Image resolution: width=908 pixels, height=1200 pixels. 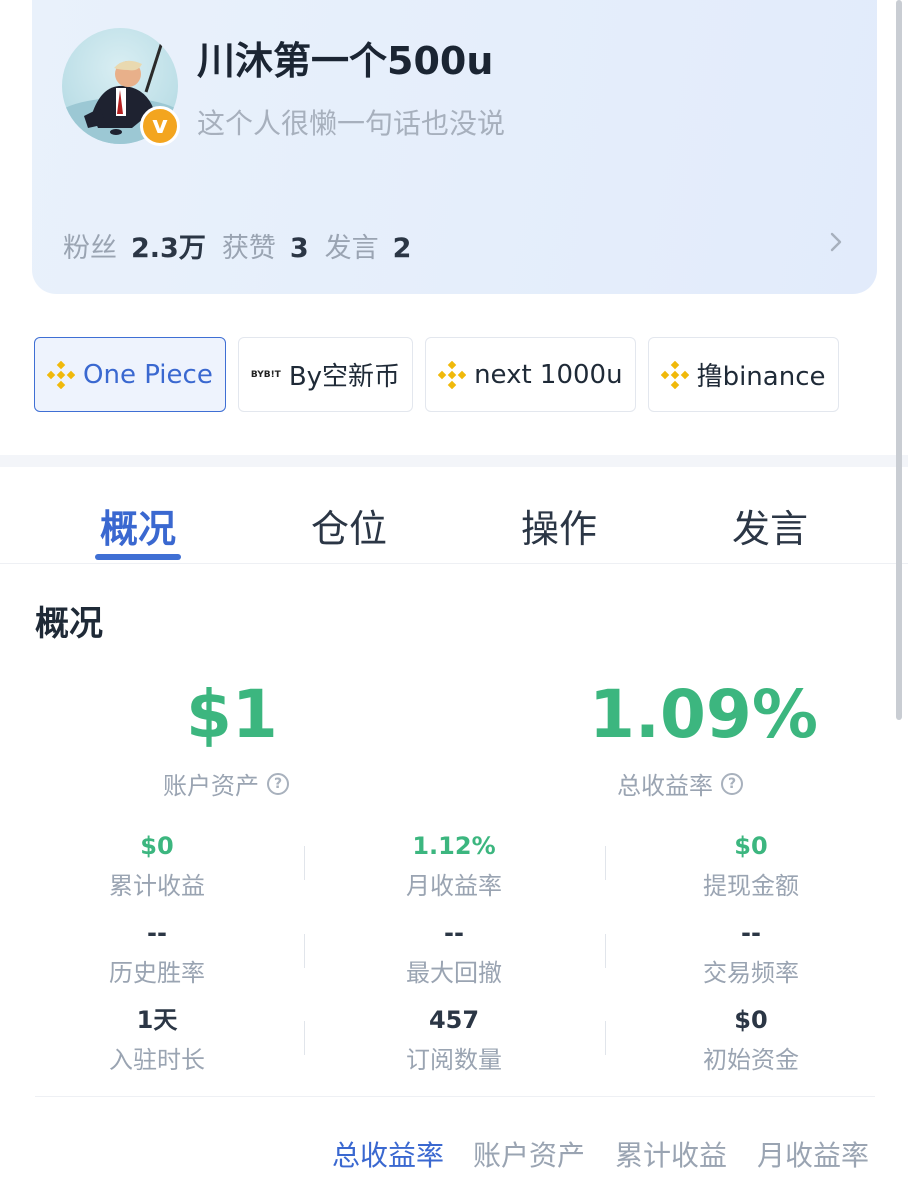 What do you see at coordinates (559, 525) in the screenshot?
I see `tab-operations: 操作` at bounding box center [559, 525].